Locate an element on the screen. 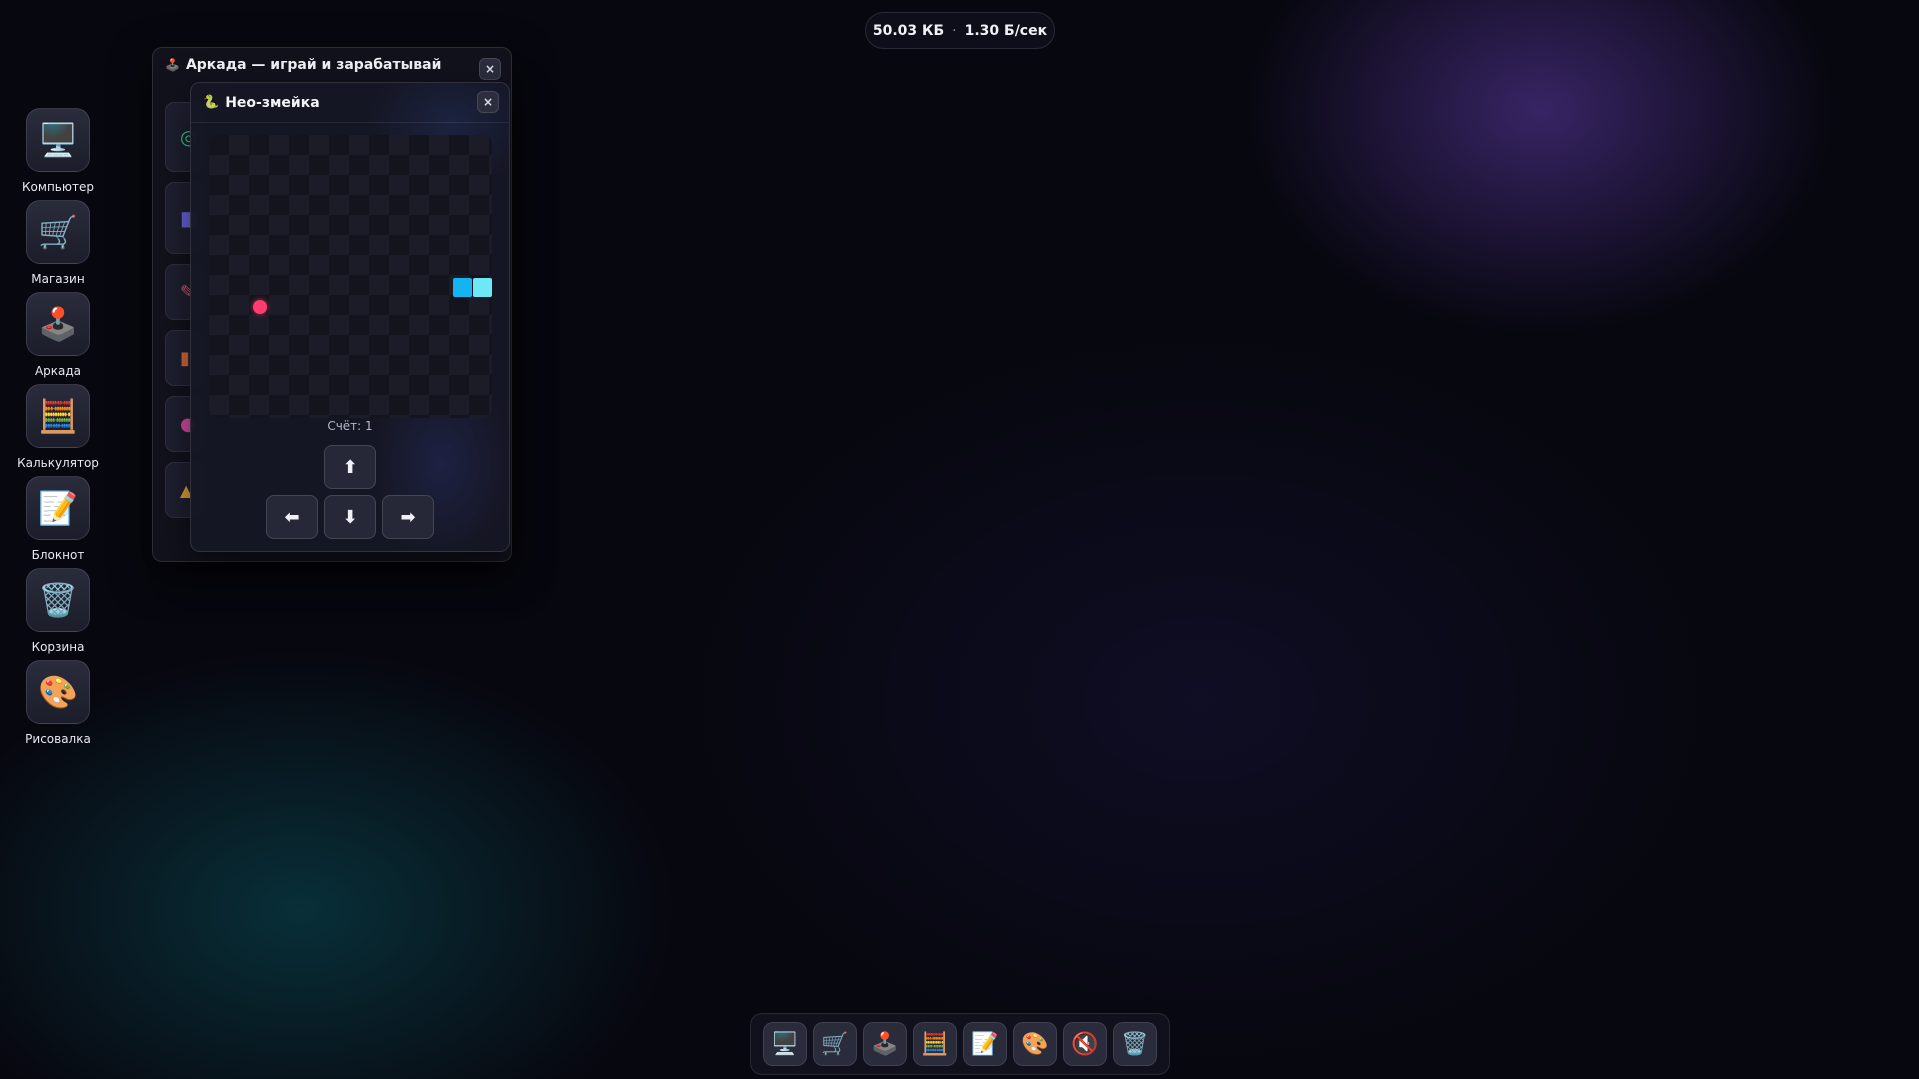 The width and height of the screenshot is (1919, 1079). snake-title: Нео-змейка is located at coordinates (272, 102).